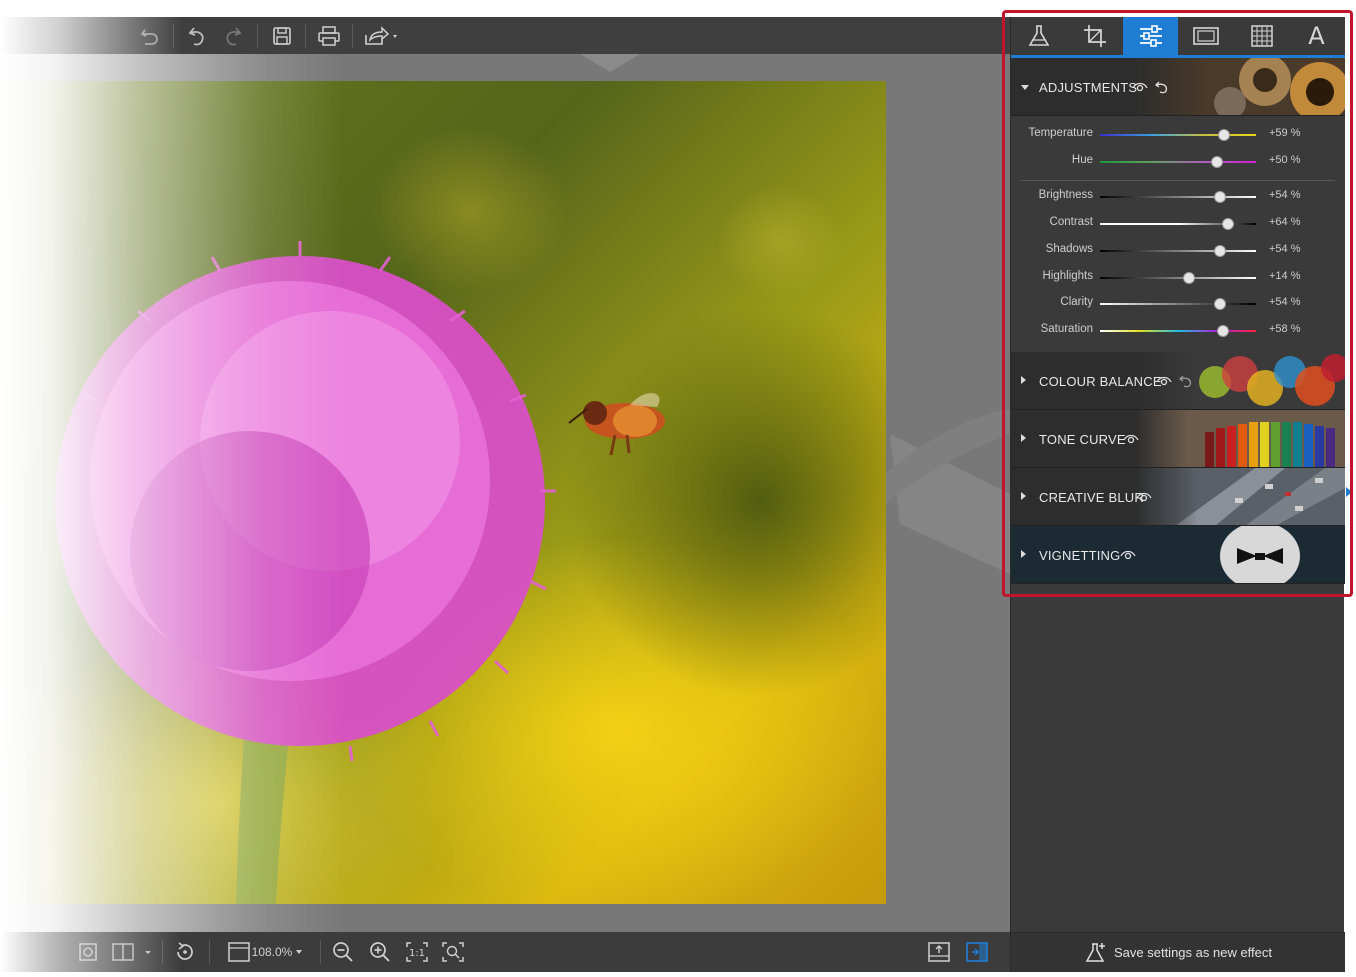  Describe the element at coordinates (1091, 497) in the screenshot. I see `section-title: CREATIVE BLUR` at that location.